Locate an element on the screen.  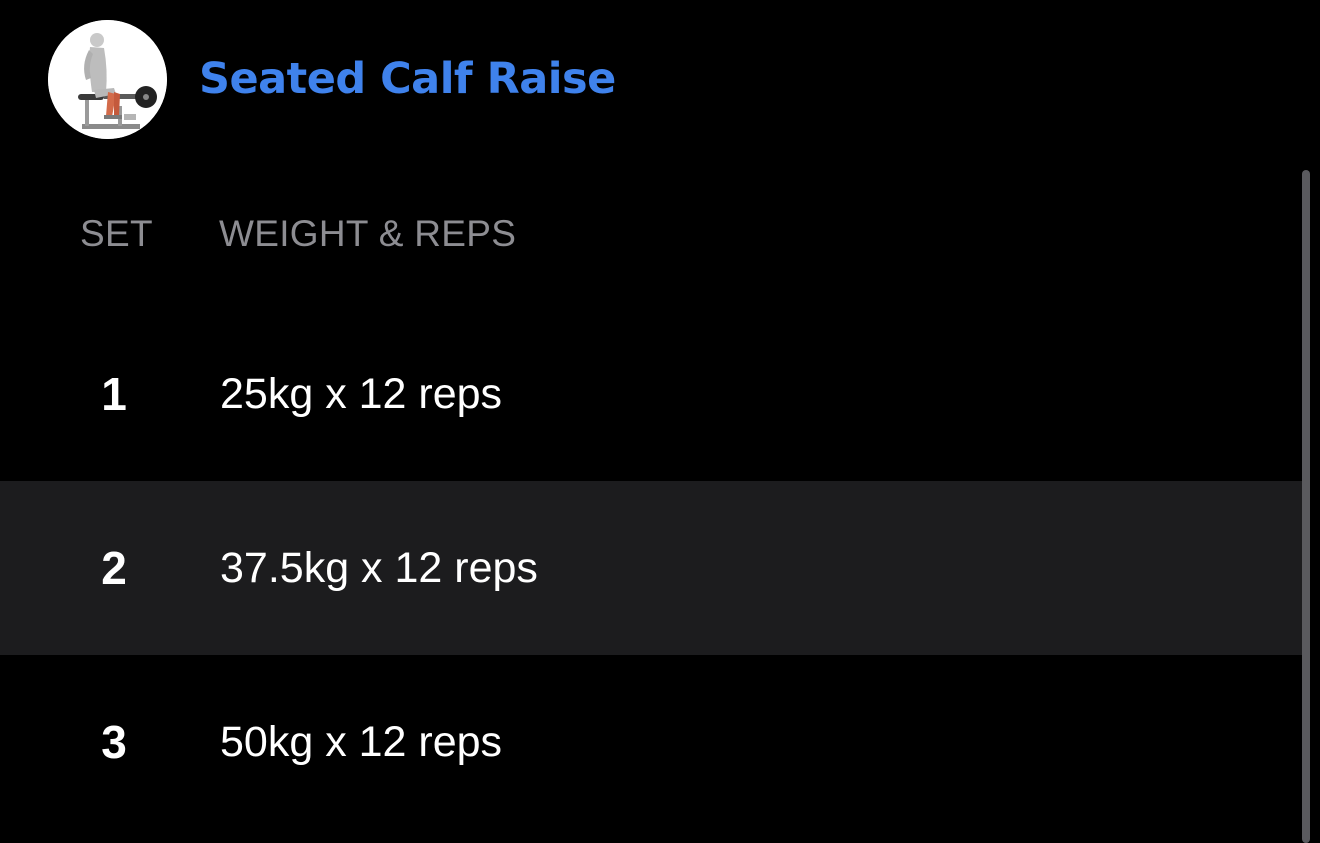
exercise-header: Seated Calf Raise is located at coordinates (332, 79).